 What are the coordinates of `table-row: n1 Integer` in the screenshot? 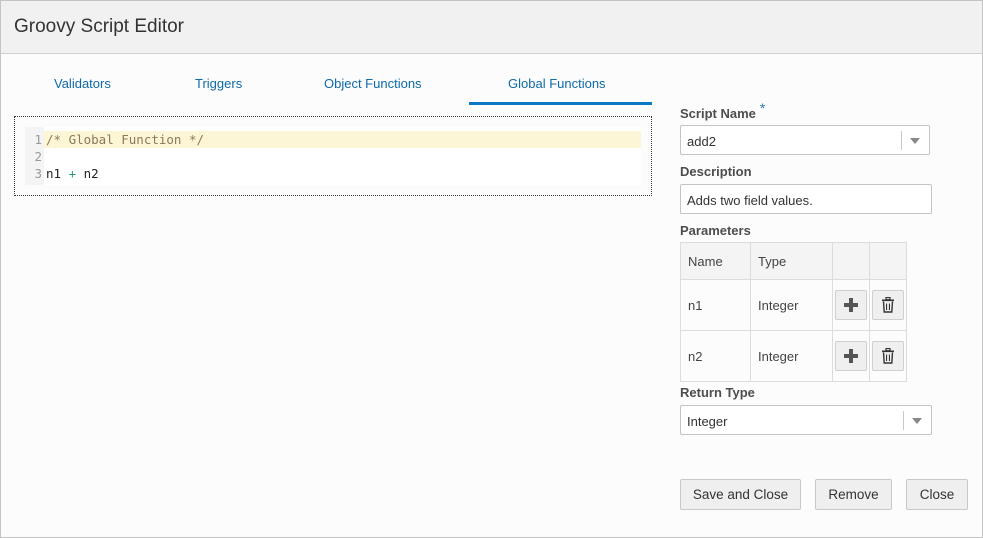 It's located at (793, 305).